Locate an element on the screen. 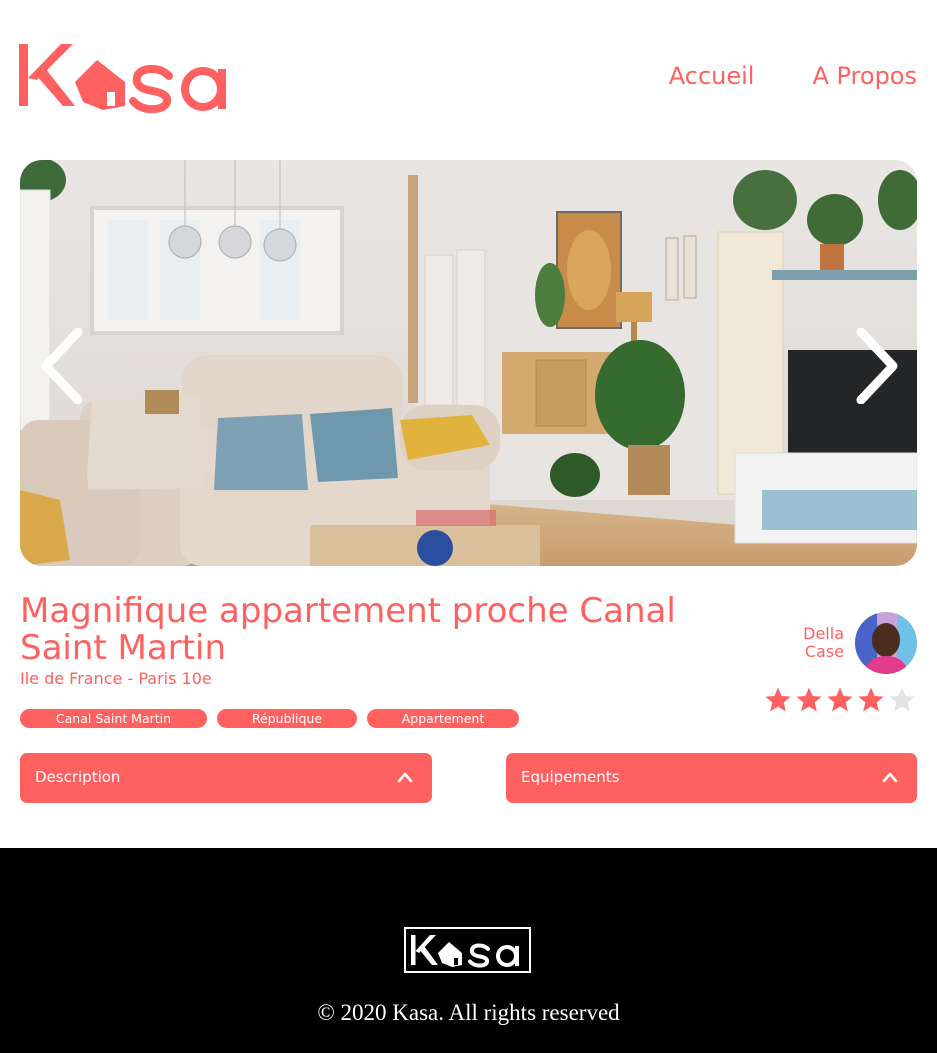  kasa-logo is located at coordinates (124, 76).